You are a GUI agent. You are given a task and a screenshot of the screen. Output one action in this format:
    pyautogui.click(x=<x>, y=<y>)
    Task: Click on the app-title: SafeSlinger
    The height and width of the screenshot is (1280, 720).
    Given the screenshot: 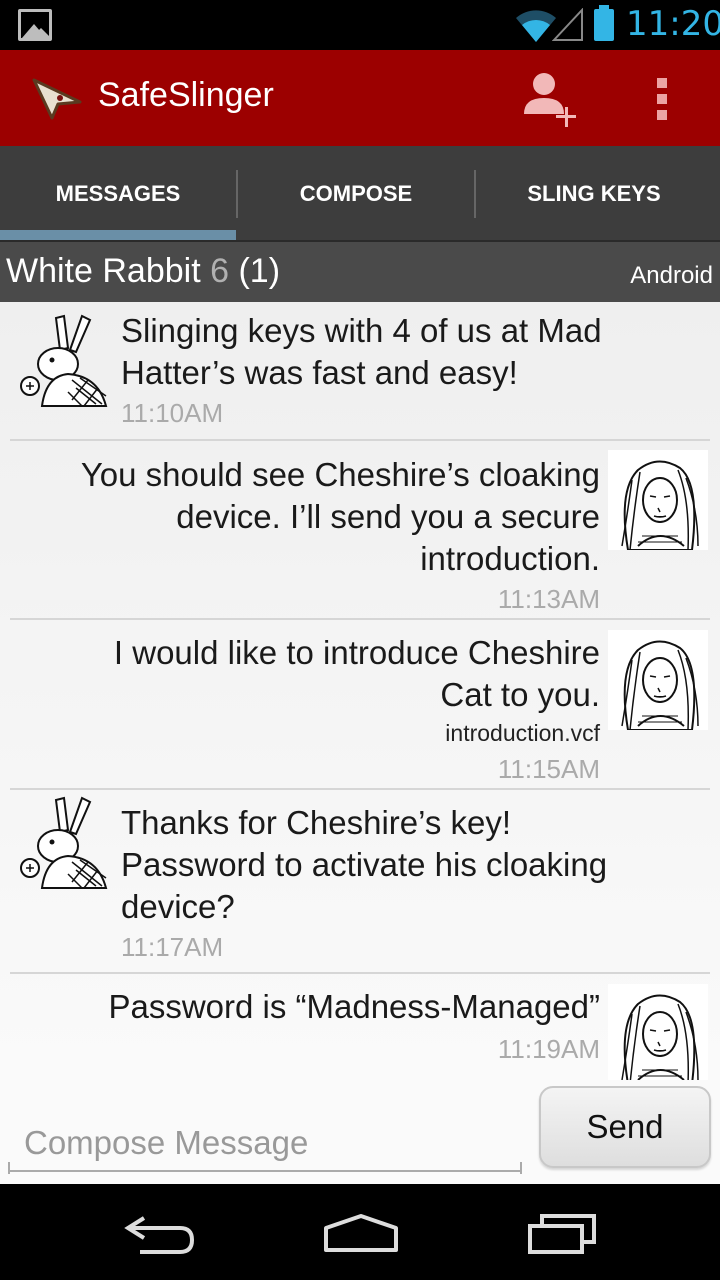 What is the action you would take?
    pyautogui.click(x=186, y=95)
    